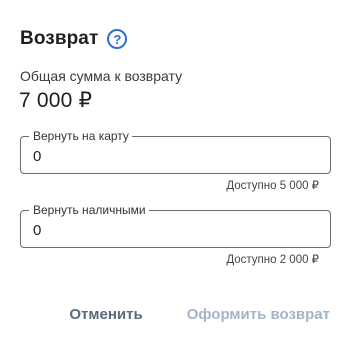  I want to click on total-refund-label: Общая сумма к возврату, so click(101, 76).